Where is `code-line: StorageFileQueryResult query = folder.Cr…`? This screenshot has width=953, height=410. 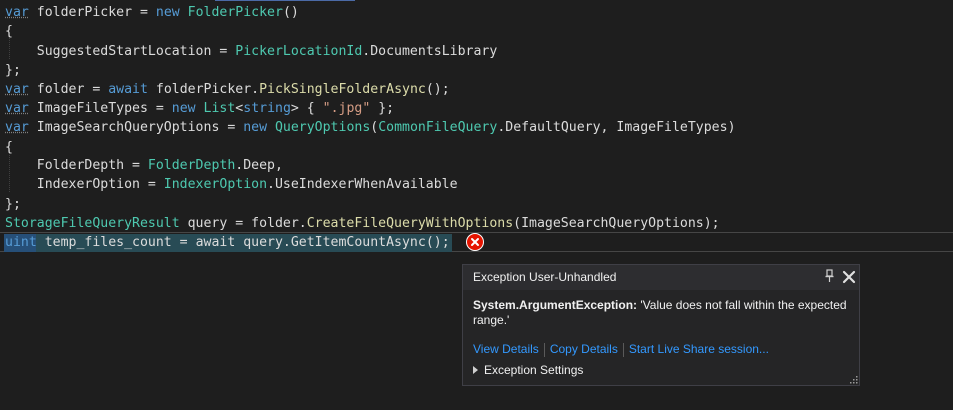 code-line: StorageFileQueryResult query = folder.Cr… is located at coordinates (362, 223).